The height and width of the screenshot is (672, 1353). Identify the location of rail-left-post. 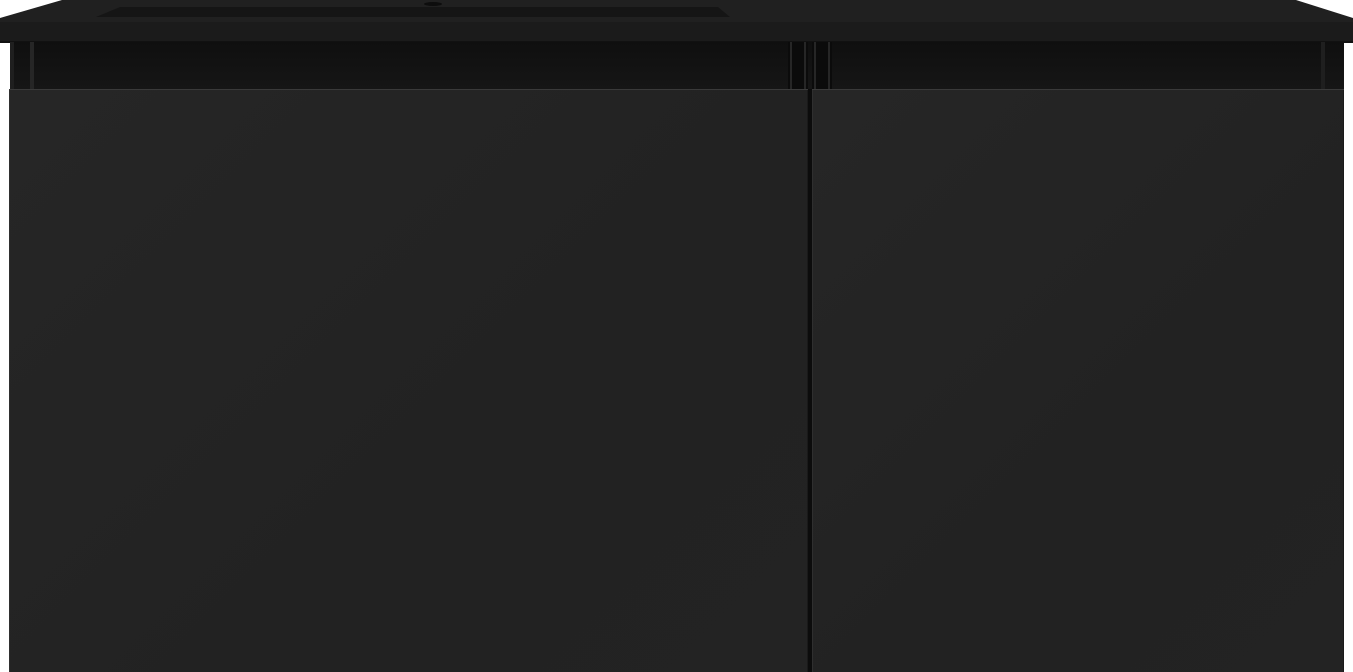
(32, 66).